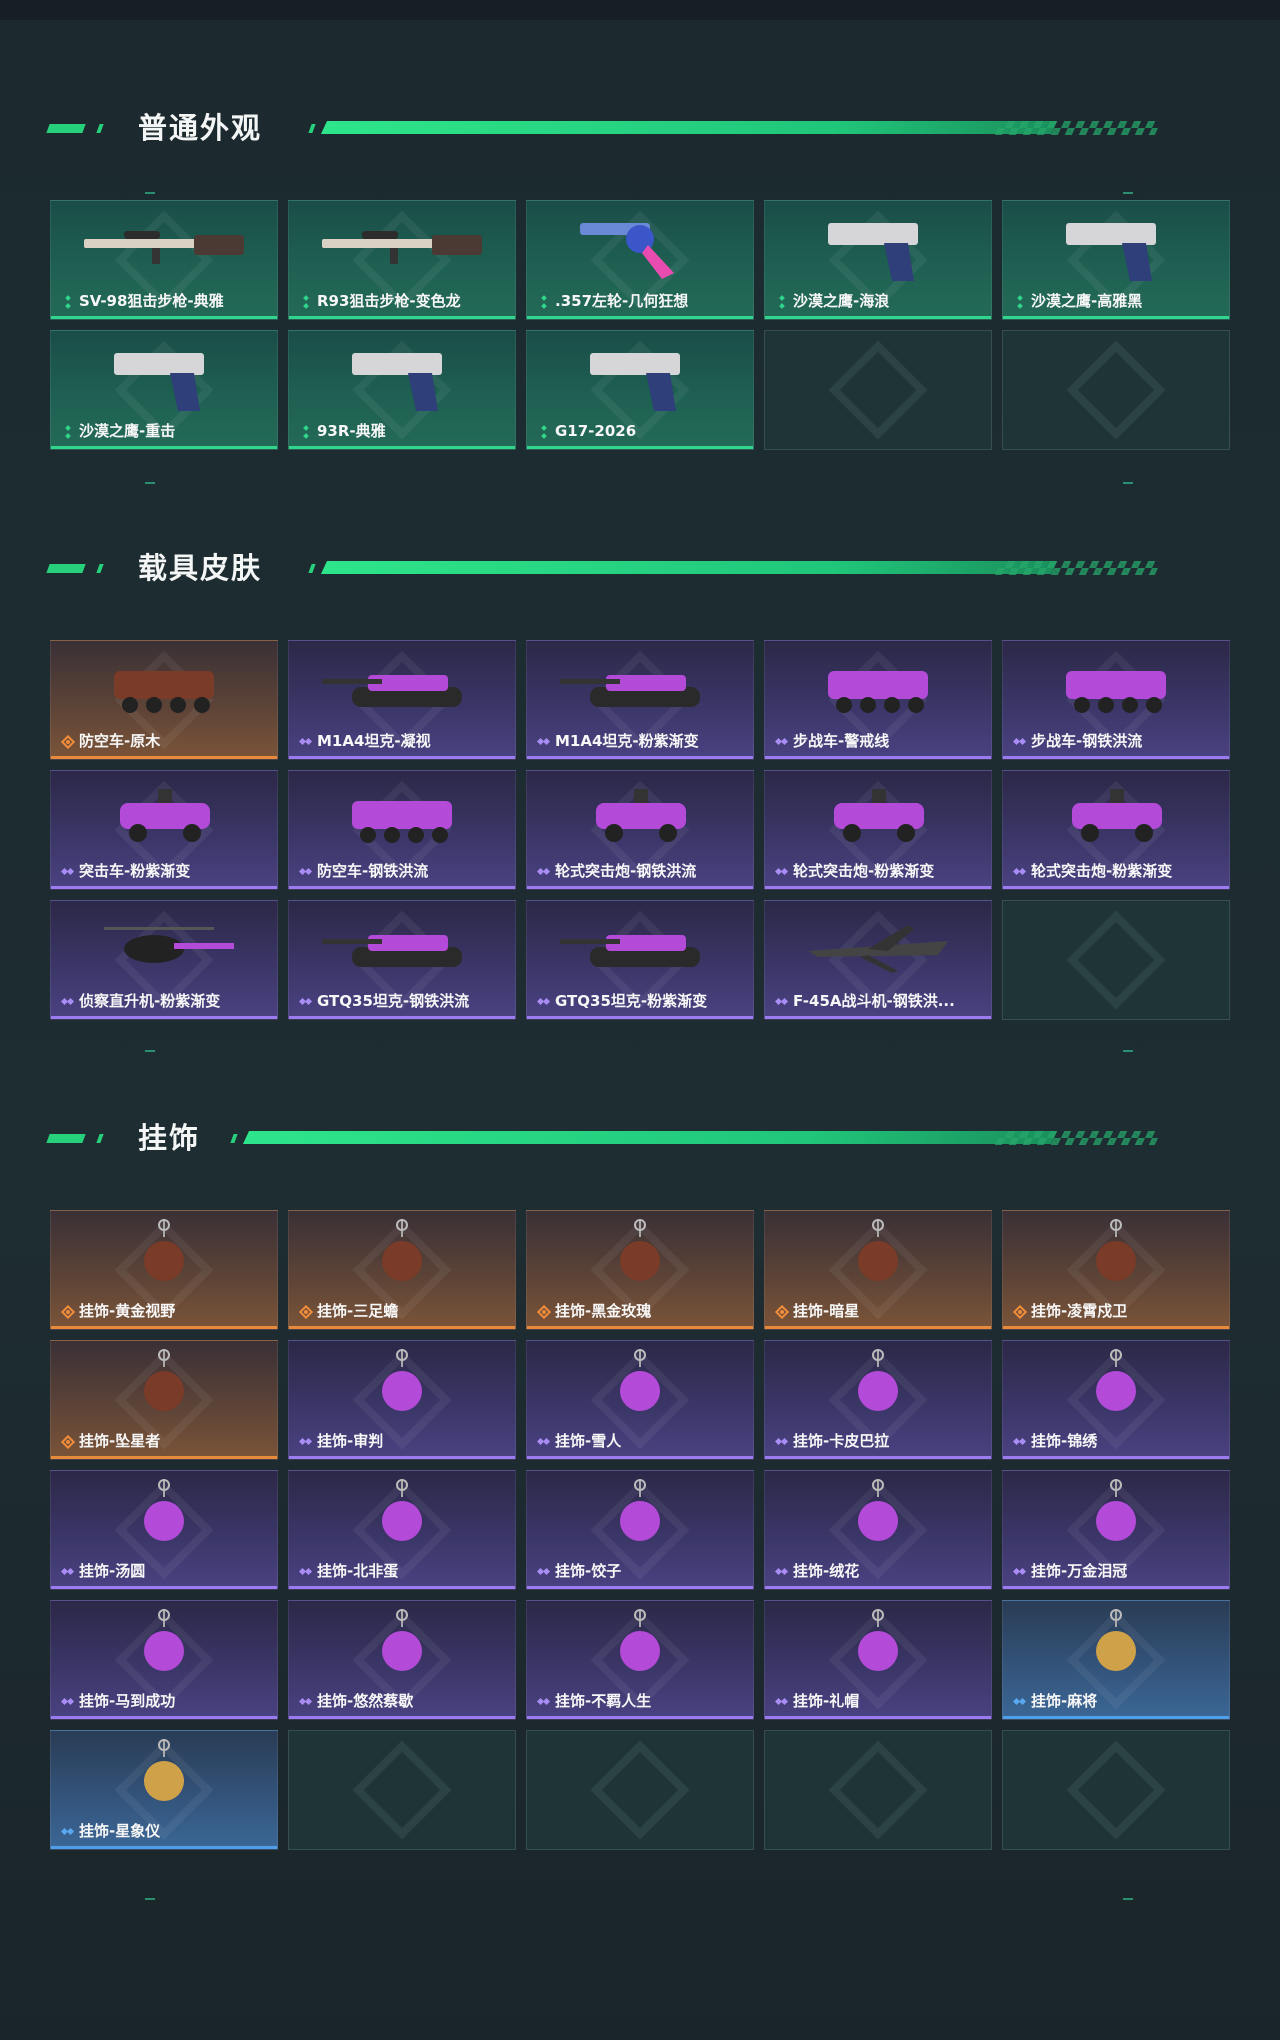 The width and height of the screenshot is (1280, 2040). What do you see at coordinates (120, 1831) in the screenshot?
I see `skin-card-label: 挂饰-星象仪` at bounding box center [120, 1831].